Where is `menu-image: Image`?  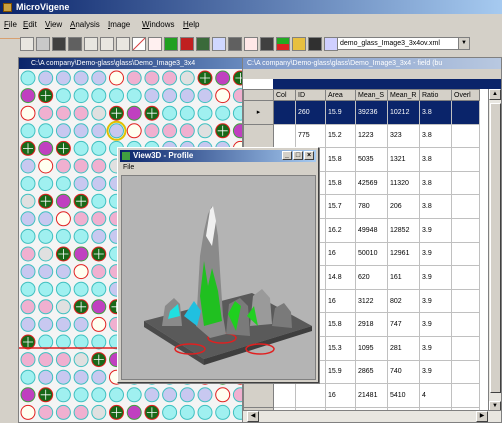
menu-image: Image is located at coordinates (119, 25).